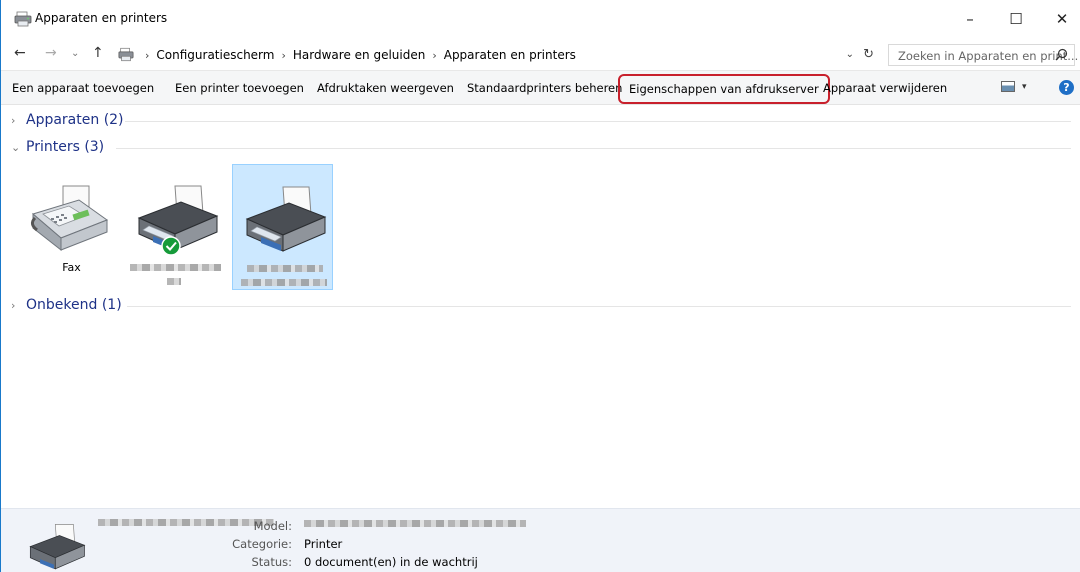  I want to click on group-devices: › Apparaten (2), so click(541, 122).